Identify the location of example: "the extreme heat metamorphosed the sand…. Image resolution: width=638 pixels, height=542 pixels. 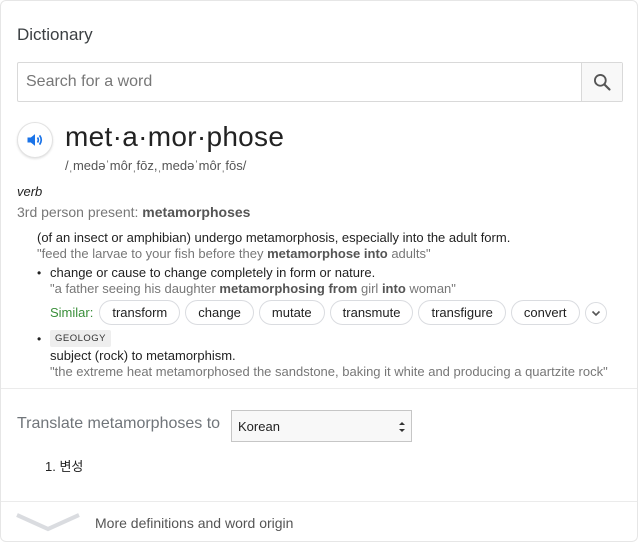
(329, 371).